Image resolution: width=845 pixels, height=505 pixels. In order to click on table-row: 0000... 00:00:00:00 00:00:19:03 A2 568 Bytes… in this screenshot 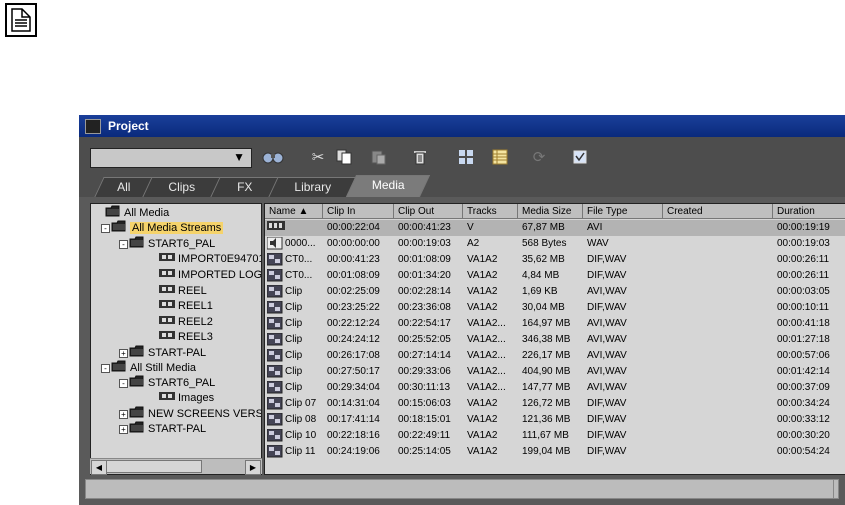, I will do `click(555, 244)`.